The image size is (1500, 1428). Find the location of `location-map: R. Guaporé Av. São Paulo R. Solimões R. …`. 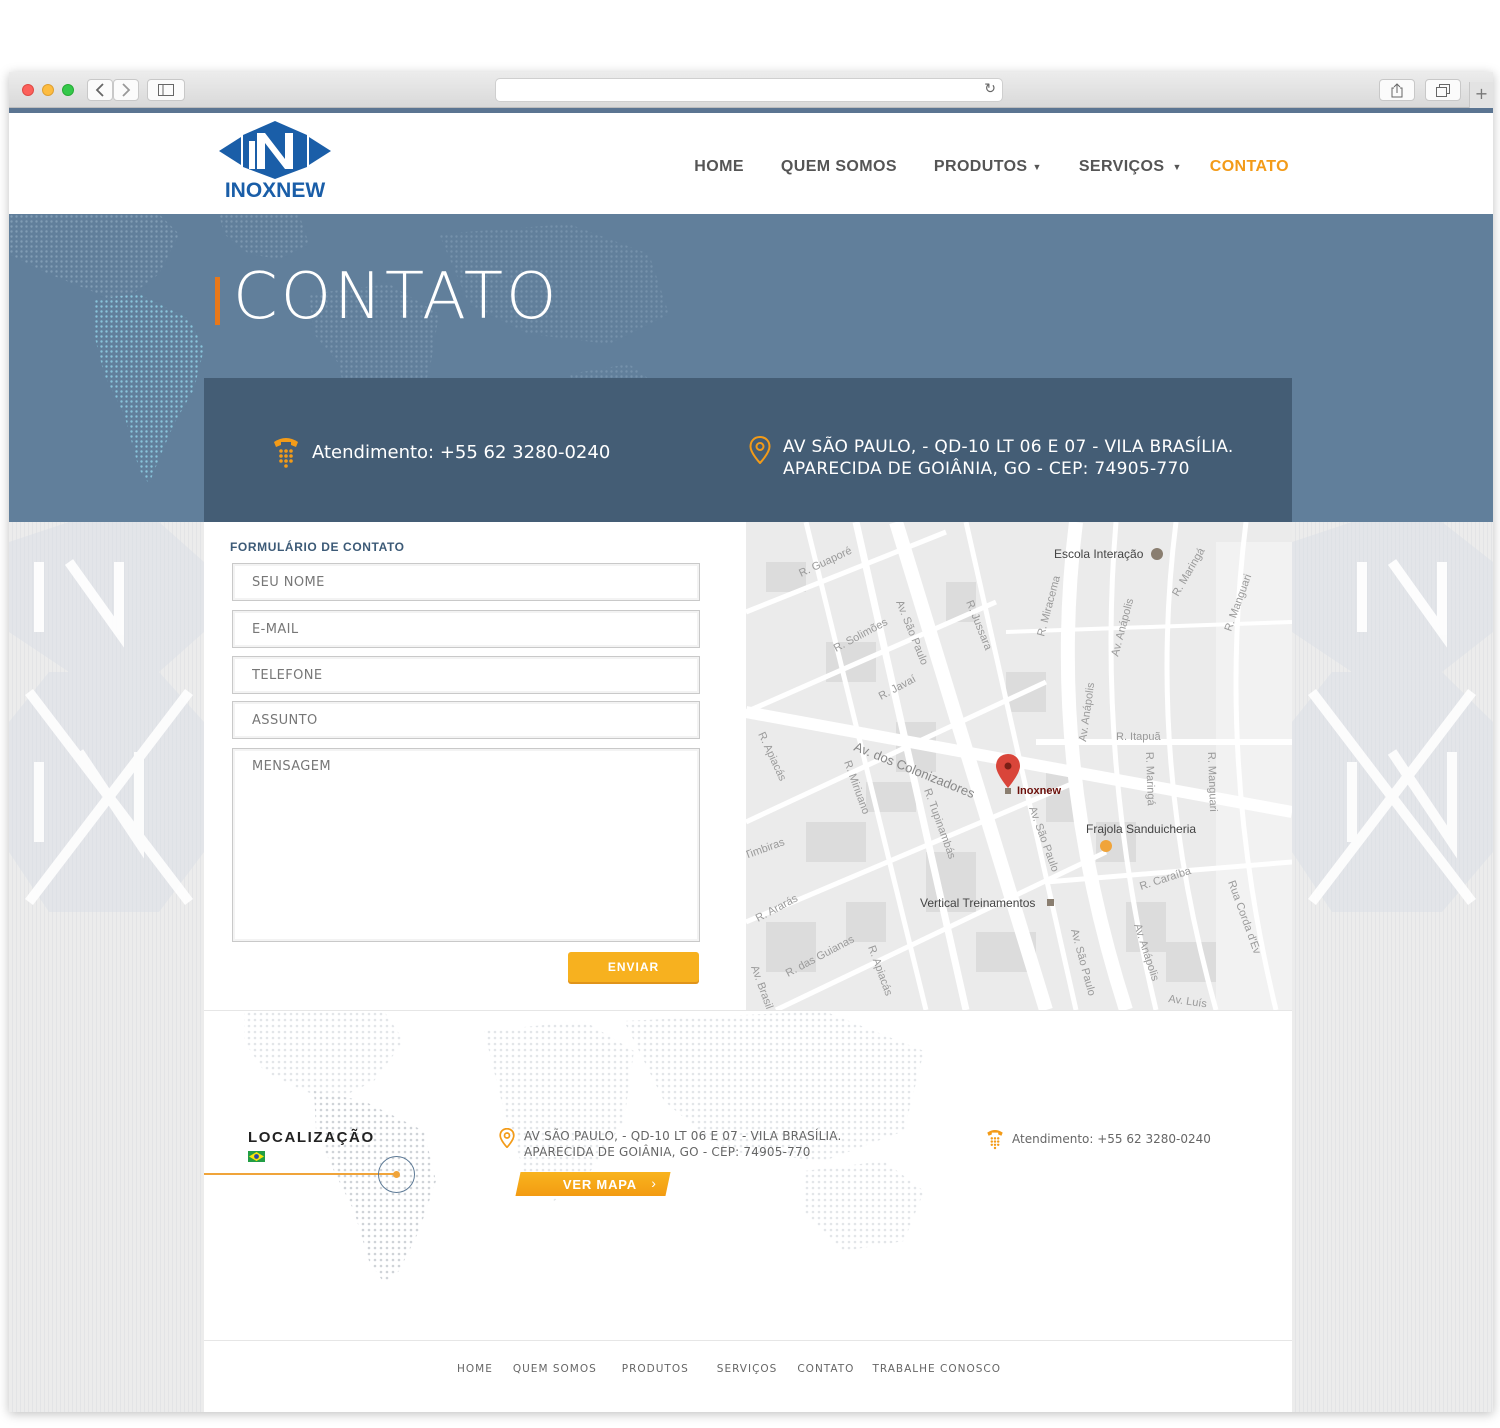

location-map: R. Guaporé Av. São Paulo R. Solimões R. … is located at coordinates (1019, 766).